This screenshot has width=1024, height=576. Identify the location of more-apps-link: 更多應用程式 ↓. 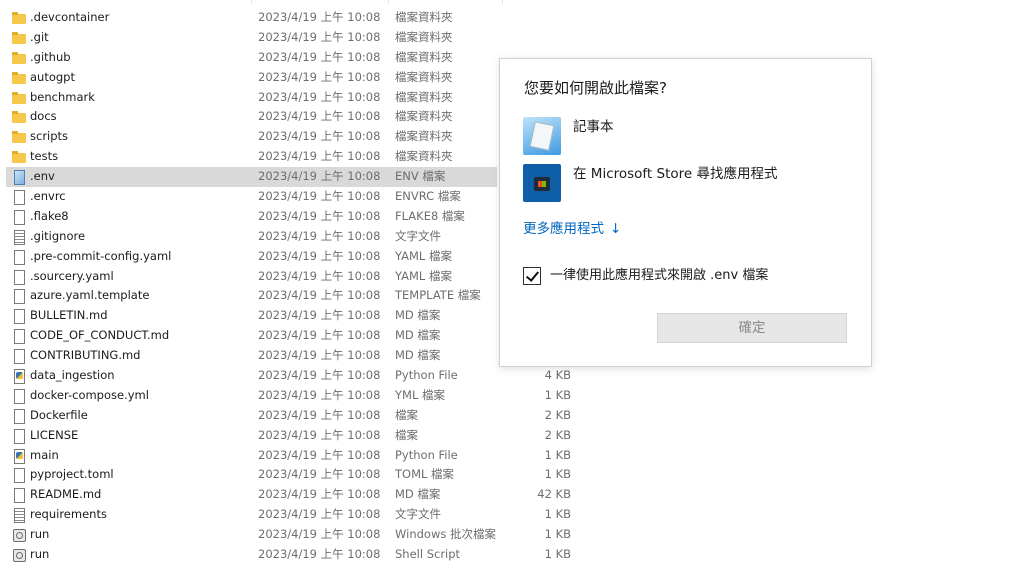
(572, 227).